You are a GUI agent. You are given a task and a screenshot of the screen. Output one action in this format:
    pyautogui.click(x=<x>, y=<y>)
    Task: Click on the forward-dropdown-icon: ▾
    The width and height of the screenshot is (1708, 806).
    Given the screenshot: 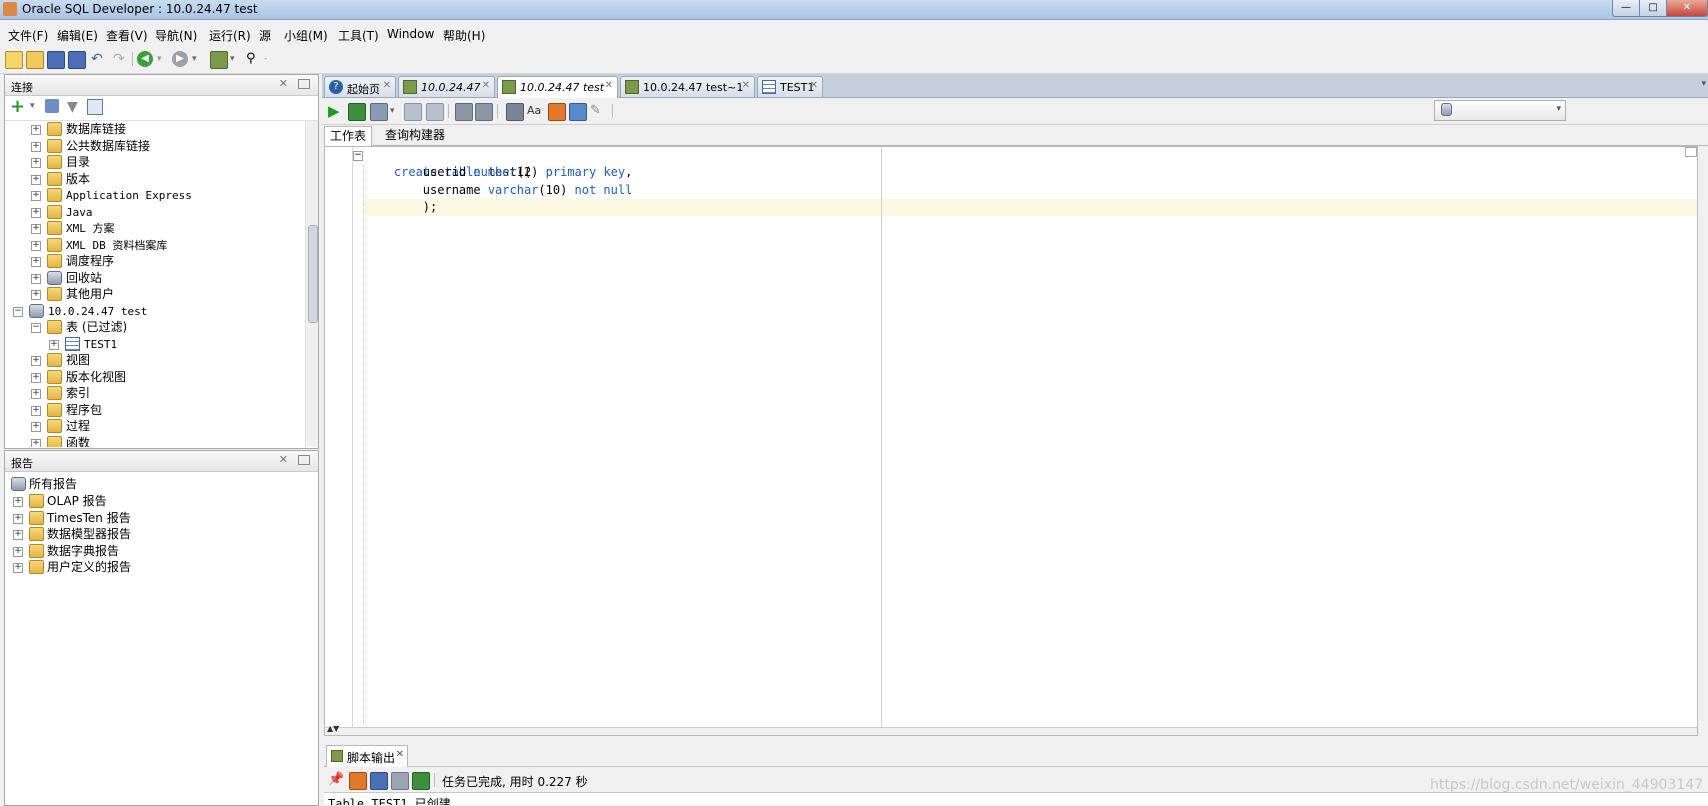 What is the action you would take?
    pyautogui.click(x=200, y=59)
    